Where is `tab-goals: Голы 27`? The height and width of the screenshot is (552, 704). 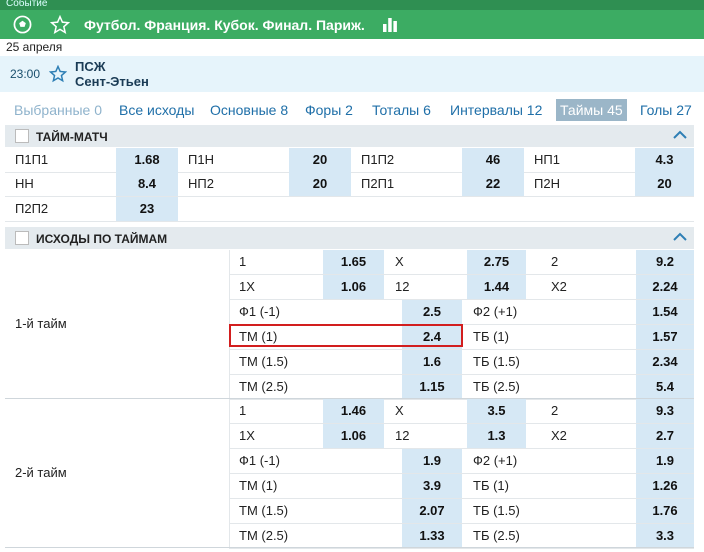
tab-goals: Голы 27 is located at coordinates (666, 110).